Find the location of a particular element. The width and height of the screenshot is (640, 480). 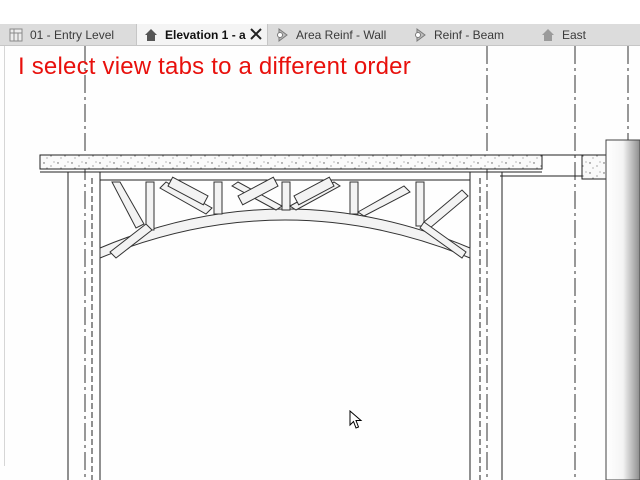

tutorial-caption: I select view tabs to a different order is located at coordinates (214, 66).